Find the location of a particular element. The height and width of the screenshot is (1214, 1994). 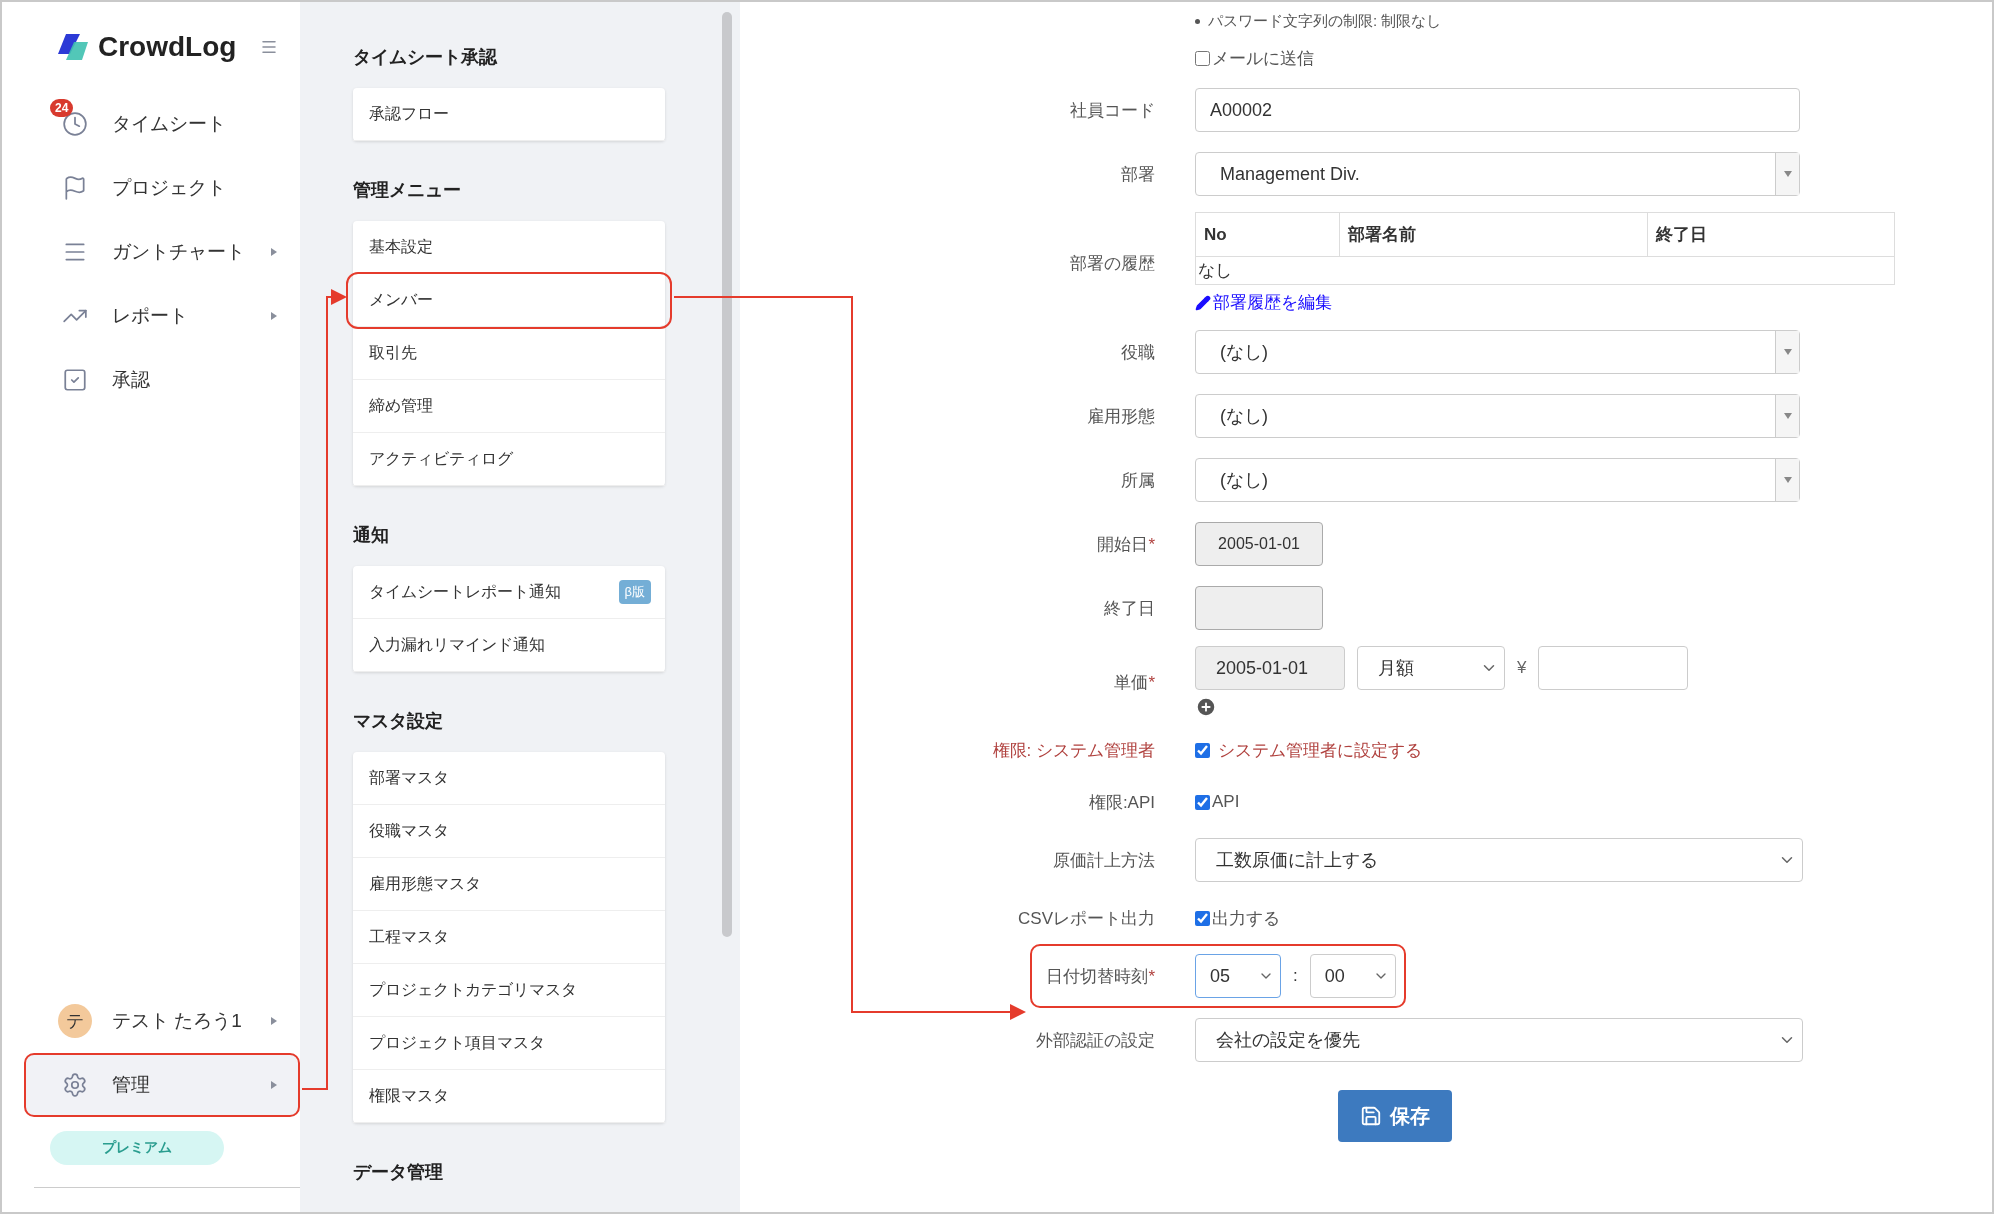

gear-icon is located at coordinates (75, 1085).